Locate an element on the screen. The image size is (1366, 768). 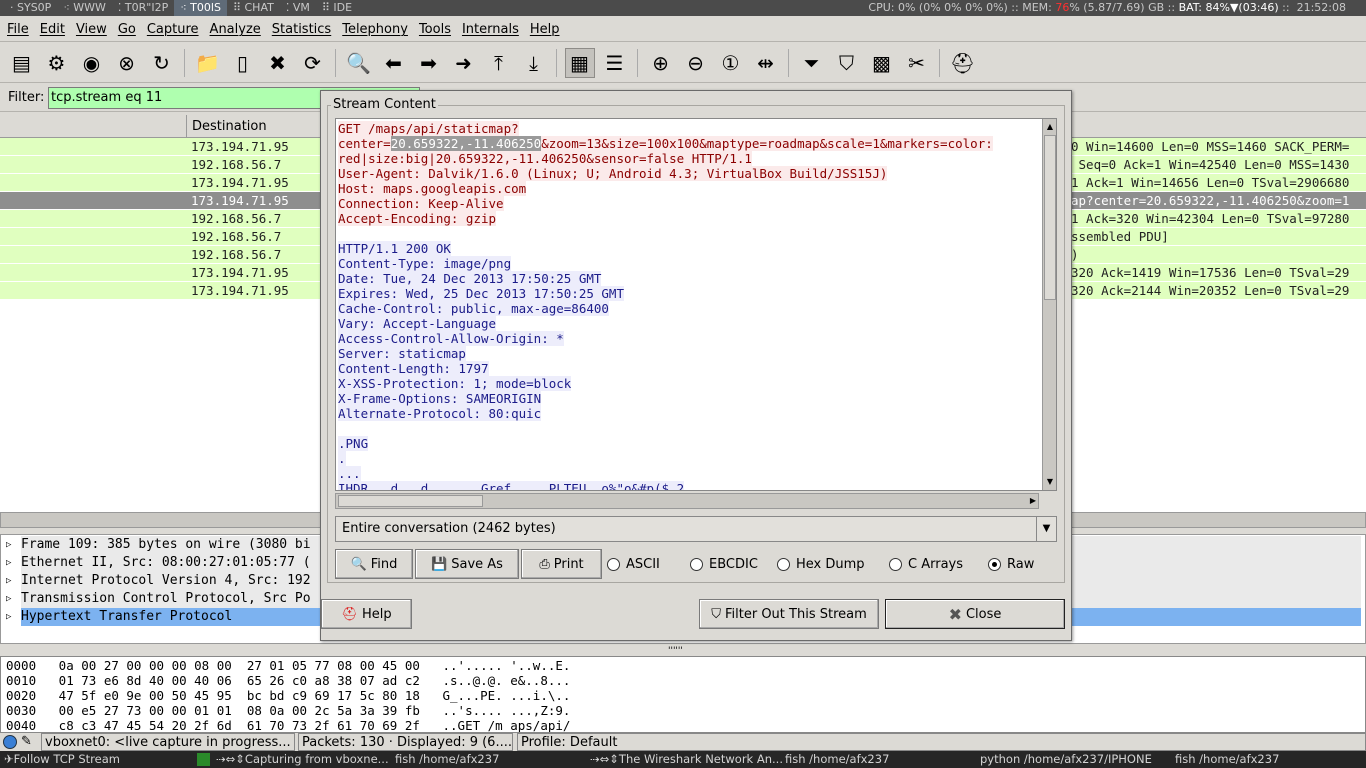
zoom-in-button: ⊕ is located at coordinates (661, 63).